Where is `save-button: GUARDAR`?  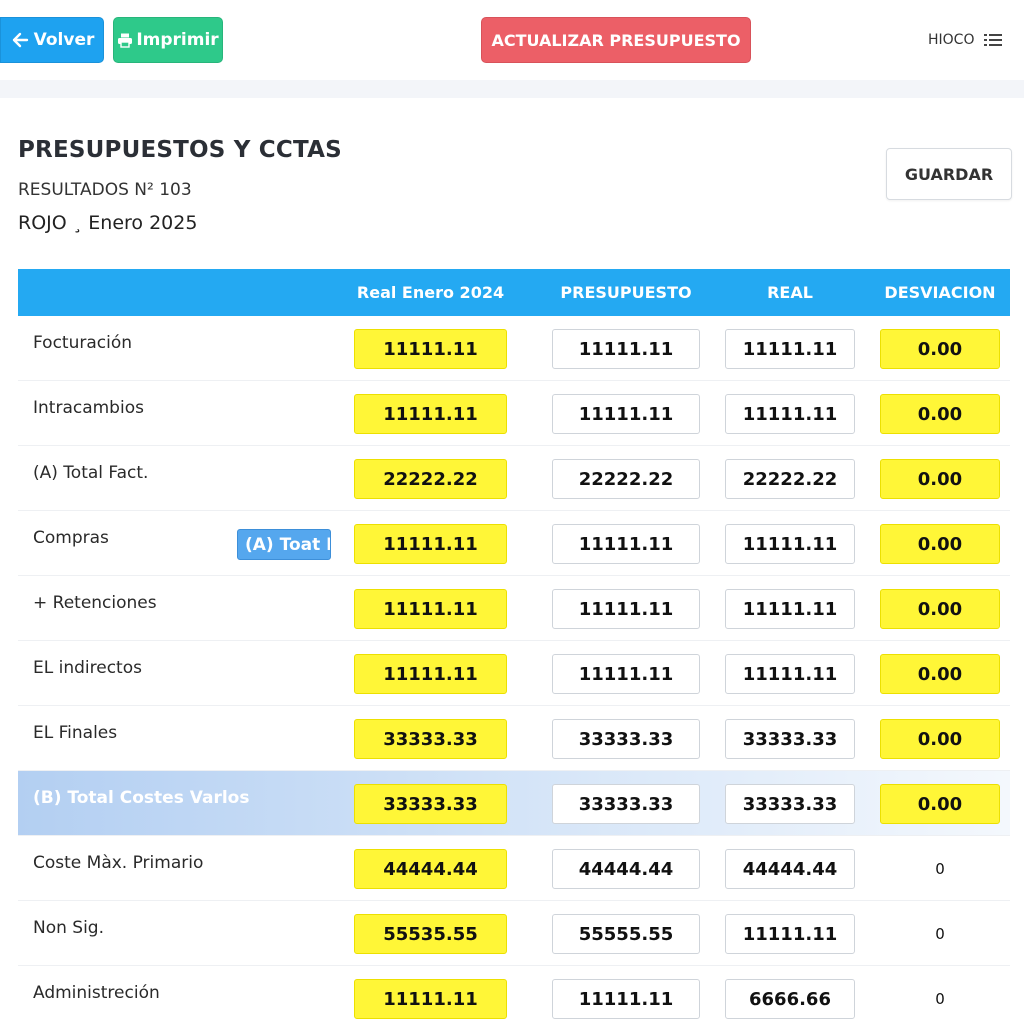
save-button: GUARDAR is located at coordinates (949, 174).